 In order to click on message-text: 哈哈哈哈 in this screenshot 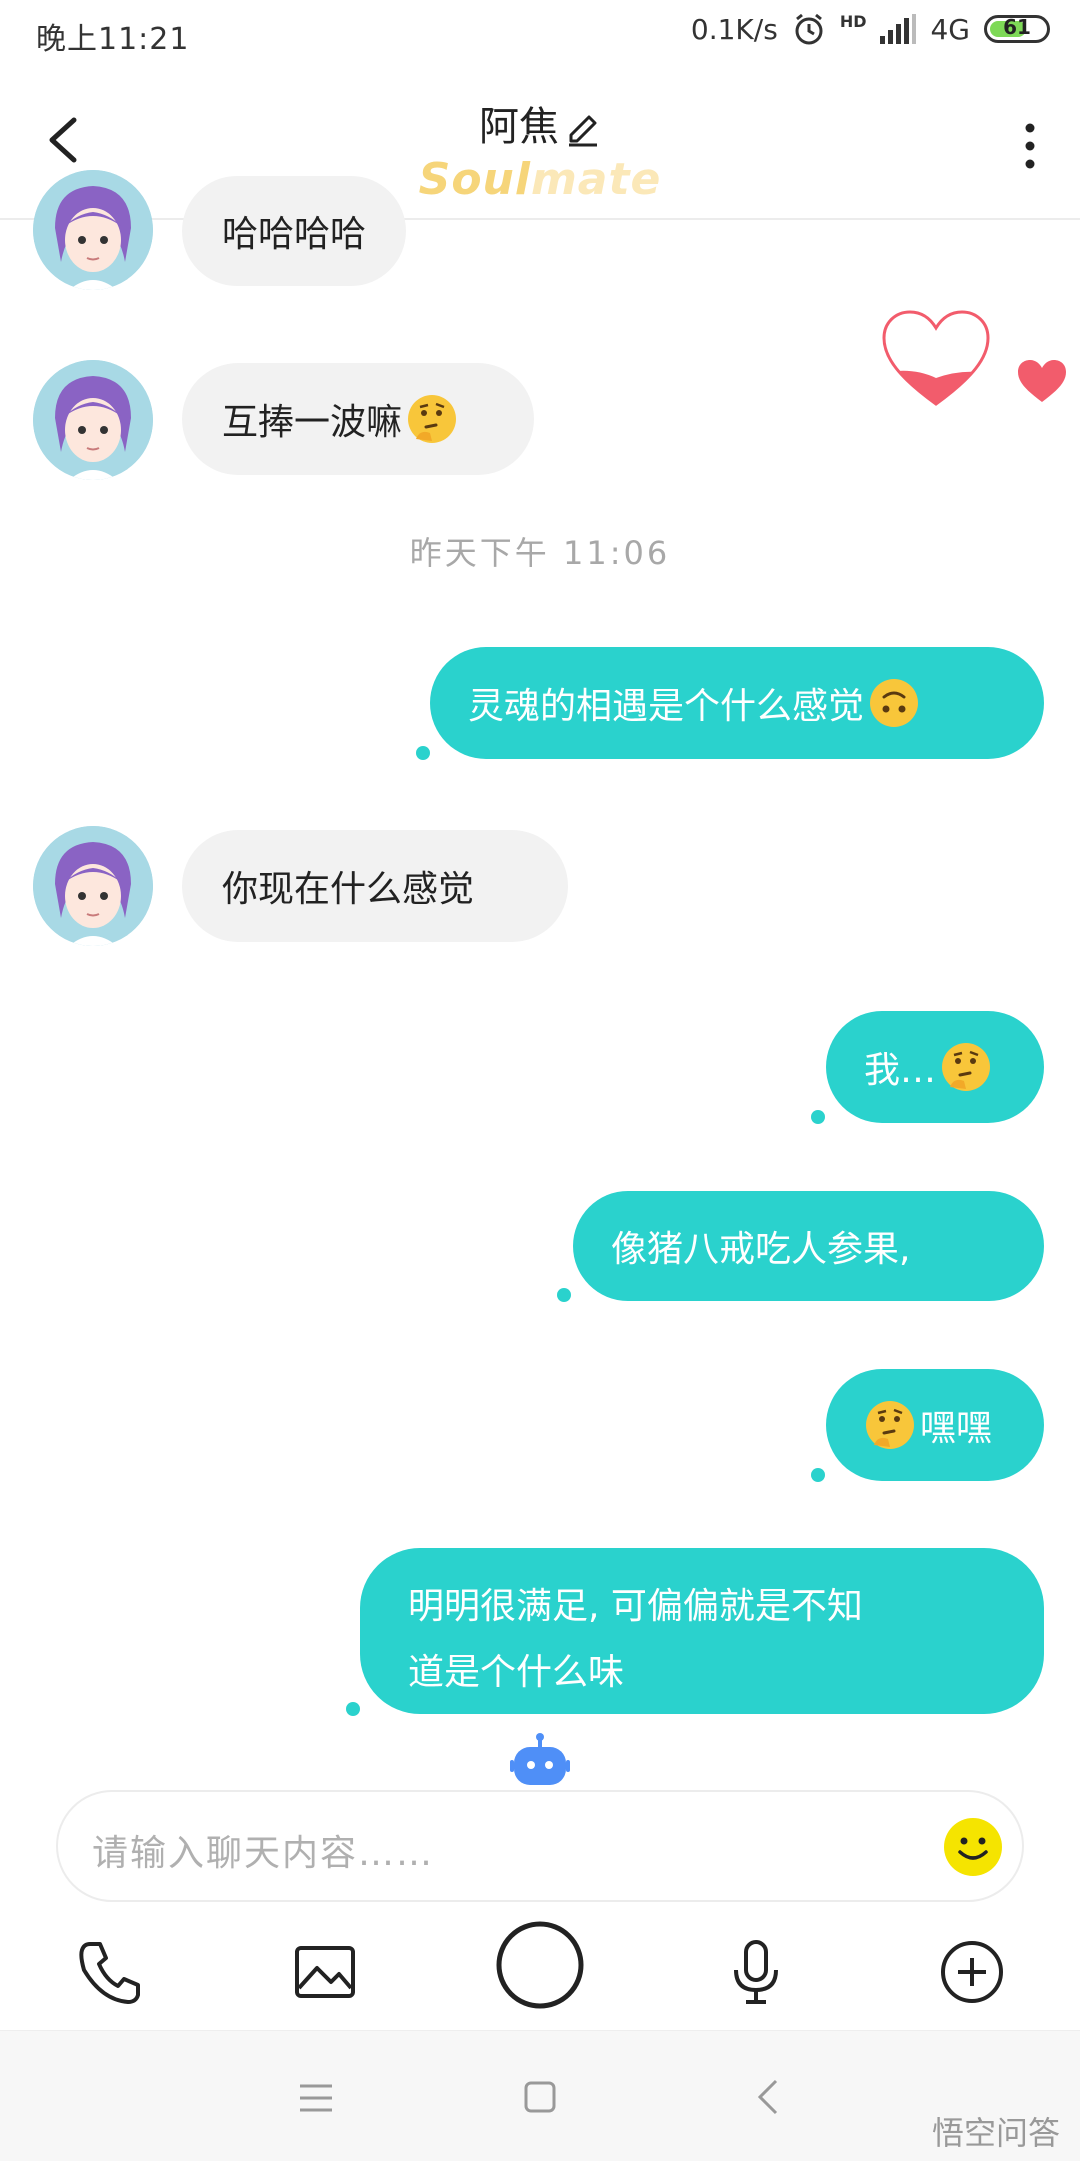, I will do `click(294, 234)`.